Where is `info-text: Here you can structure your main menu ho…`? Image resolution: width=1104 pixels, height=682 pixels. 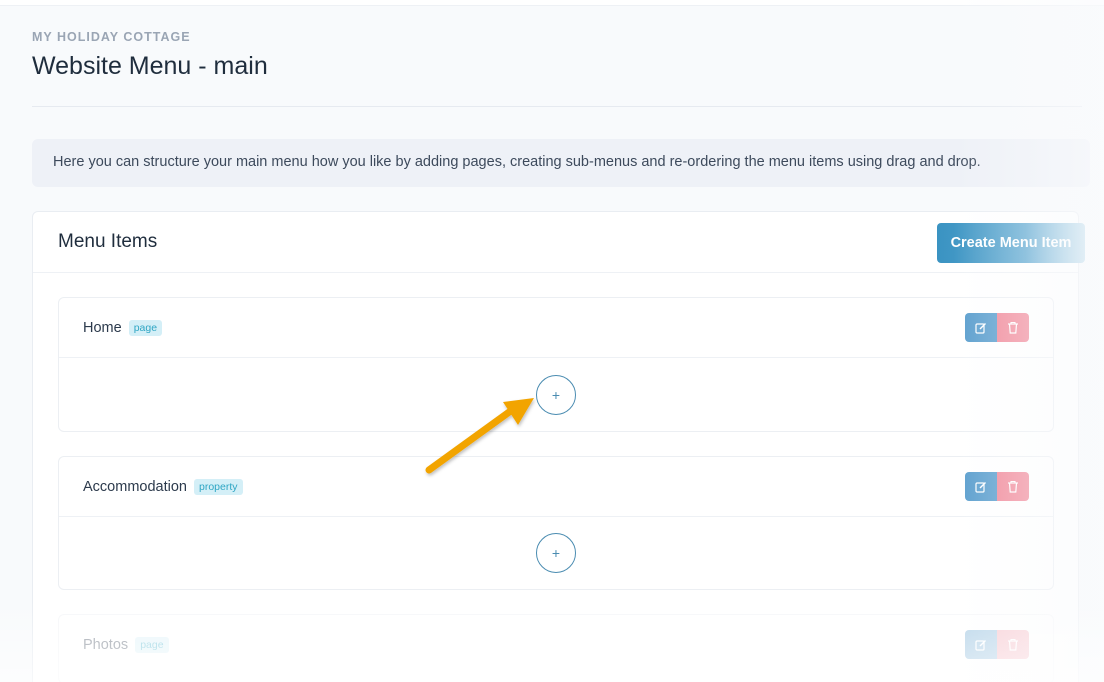 info-text: Here you can structure your main menu ho… is located at coordinates (517, 162).